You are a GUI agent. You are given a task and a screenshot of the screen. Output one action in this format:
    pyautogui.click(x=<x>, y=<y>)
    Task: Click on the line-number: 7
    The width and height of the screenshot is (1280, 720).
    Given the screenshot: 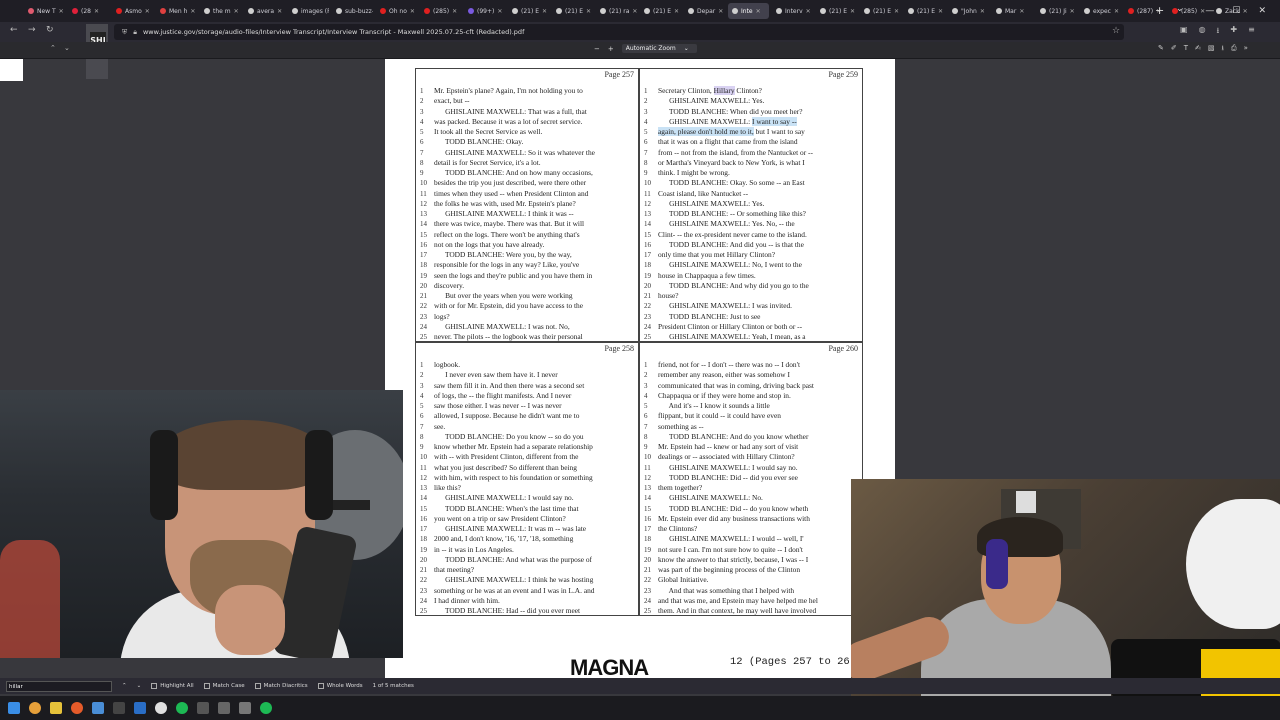 What is the action you would take?
    pyautogui.click(x=422, y=426)
    